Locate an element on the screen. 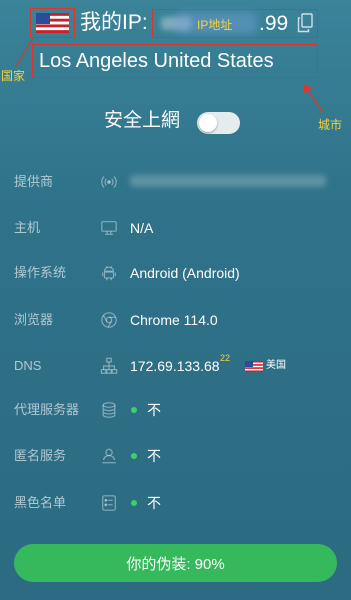 The height and width of the screenshot is (600, 351). row-label: 操作系统 is located at coordinates (40, 272).